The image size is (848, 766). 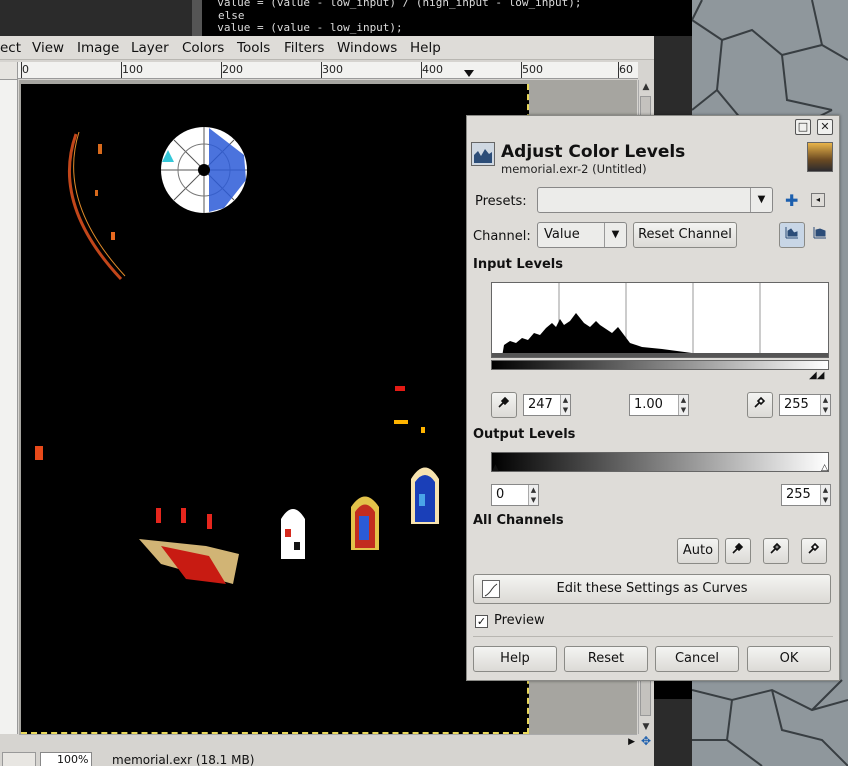 I want to click on dialog-subtitle: memorial.exr-2 (Untitled), so click(x=574, y=169).